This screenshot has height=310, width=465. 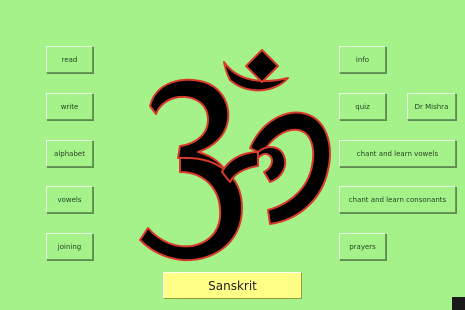 What do you see at coordinates (69, 106) in the screenshot?
I see `write-button: write` at bounding box center [69, 106].